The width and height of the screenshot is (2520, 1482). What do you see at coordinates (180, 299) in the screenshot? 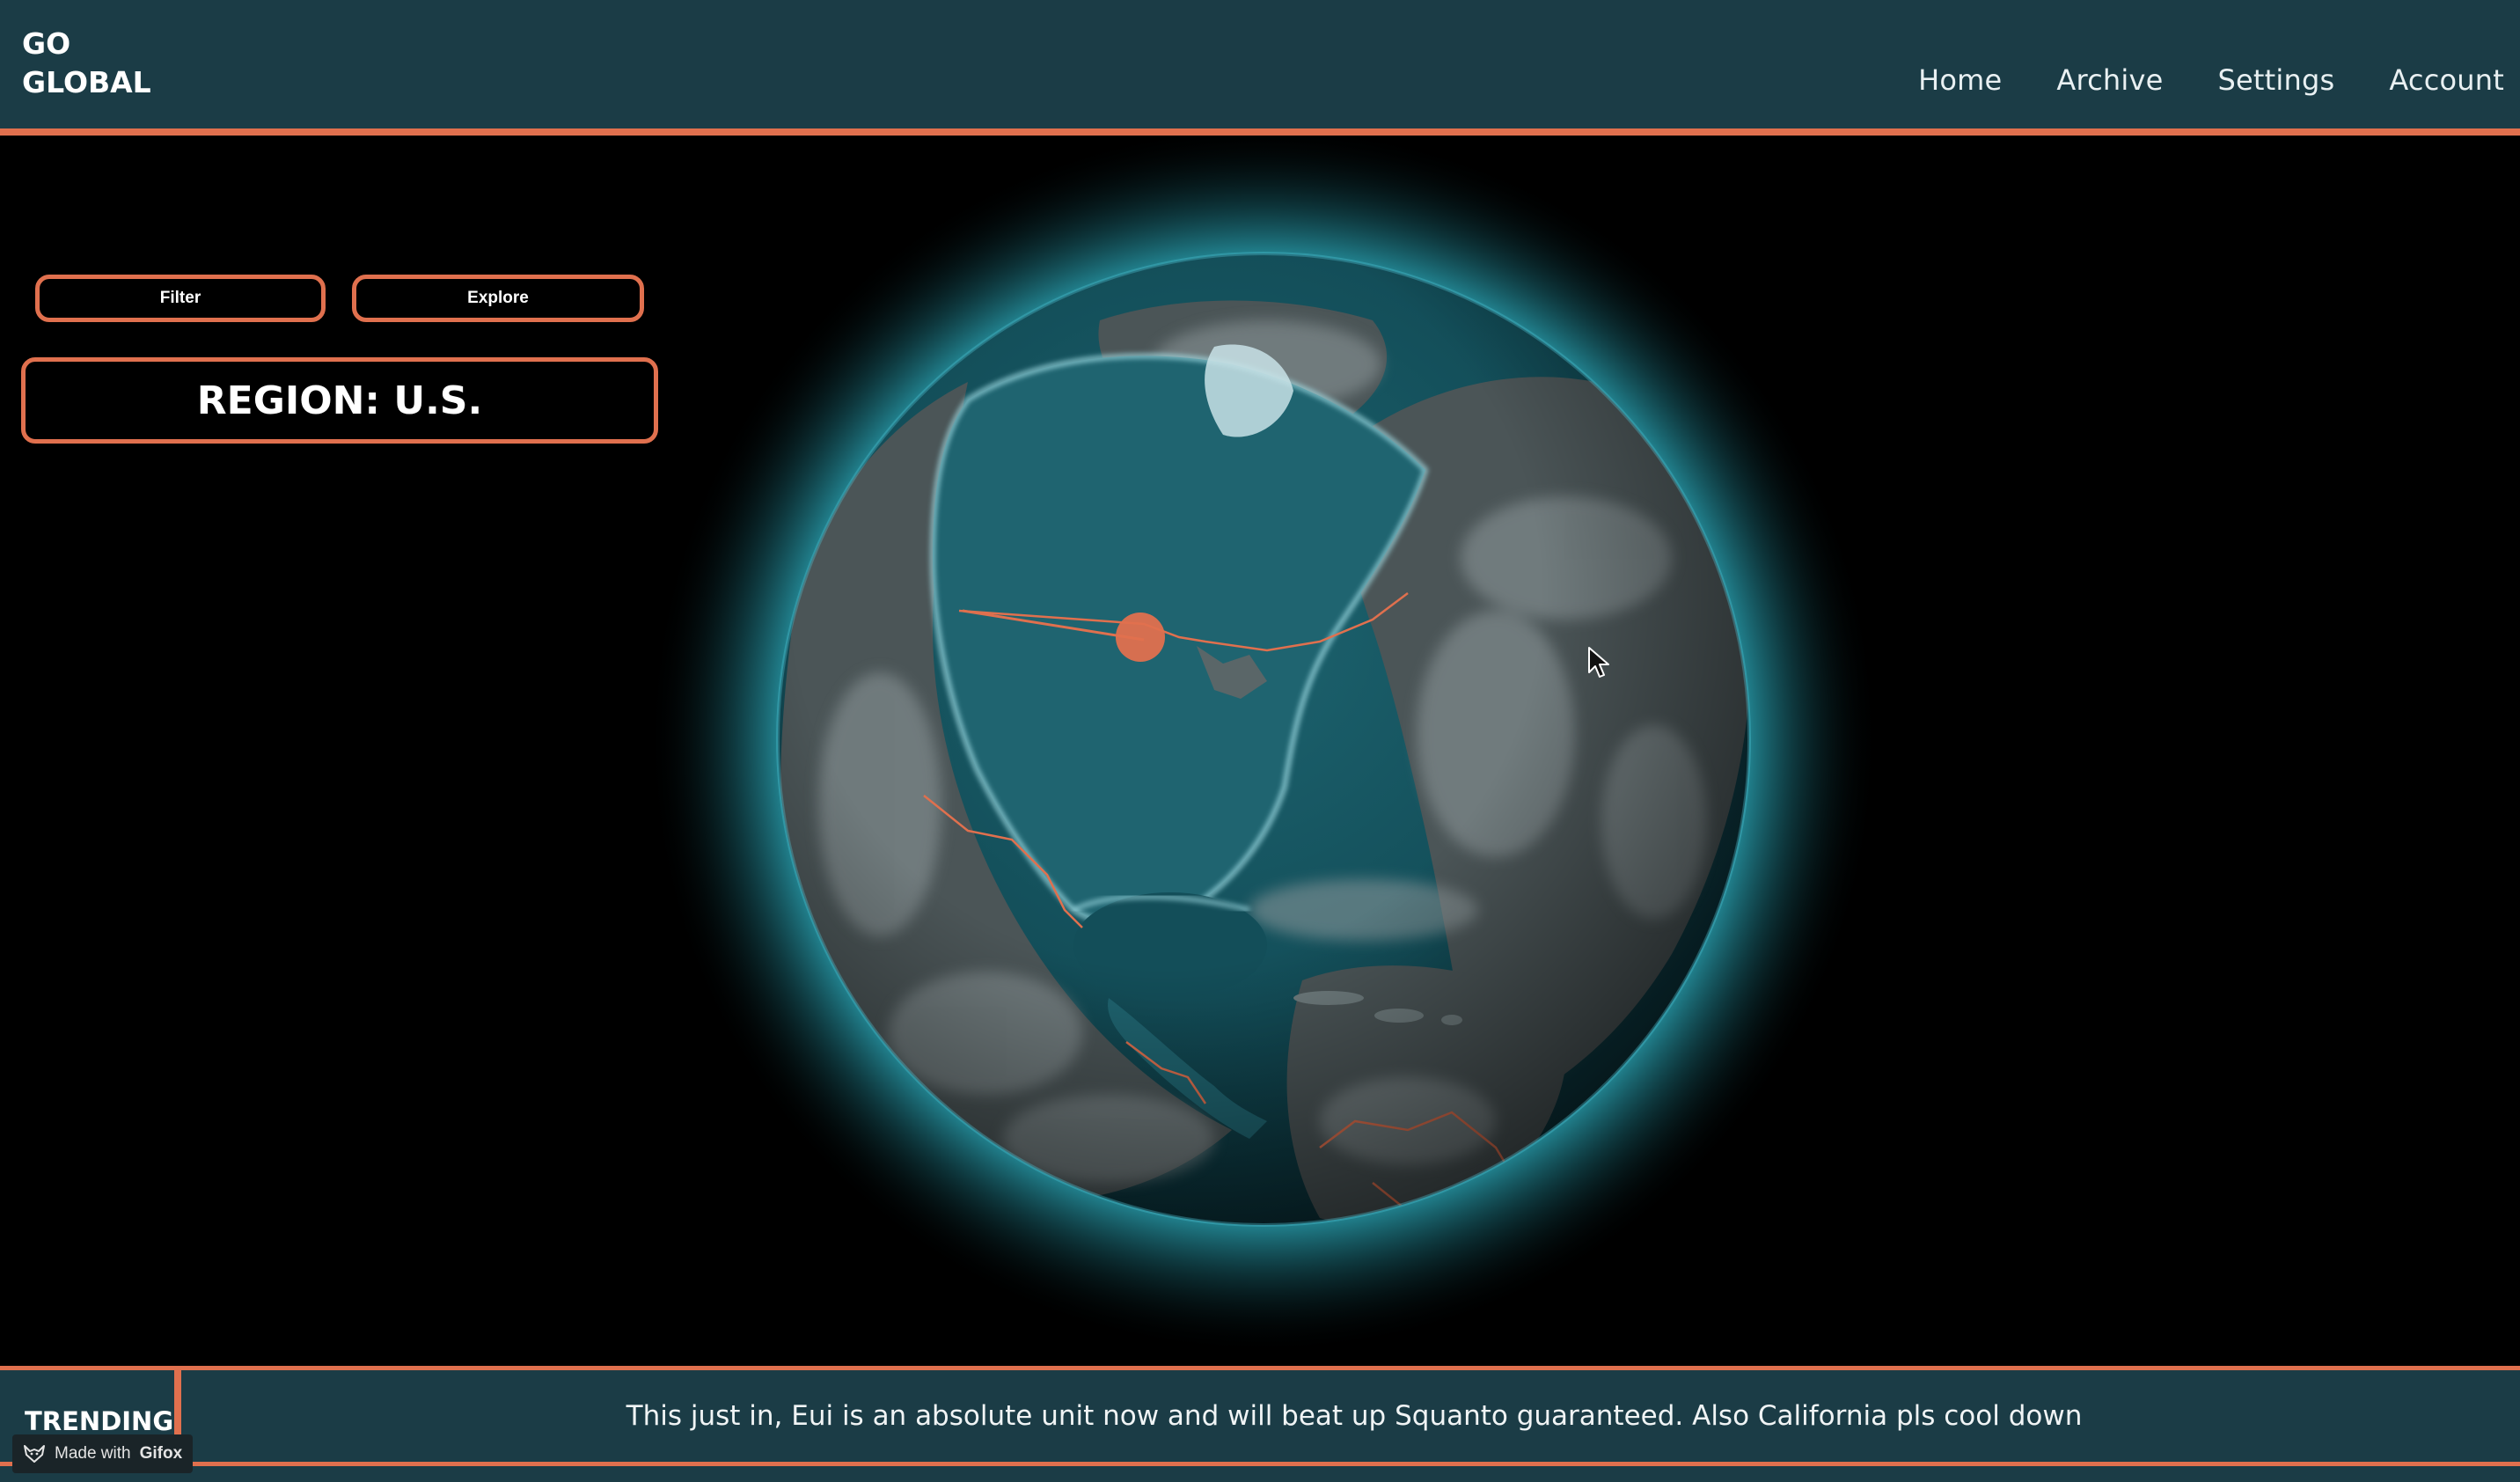
I see `filter-button: Filter` at bounding box center [180, 299].